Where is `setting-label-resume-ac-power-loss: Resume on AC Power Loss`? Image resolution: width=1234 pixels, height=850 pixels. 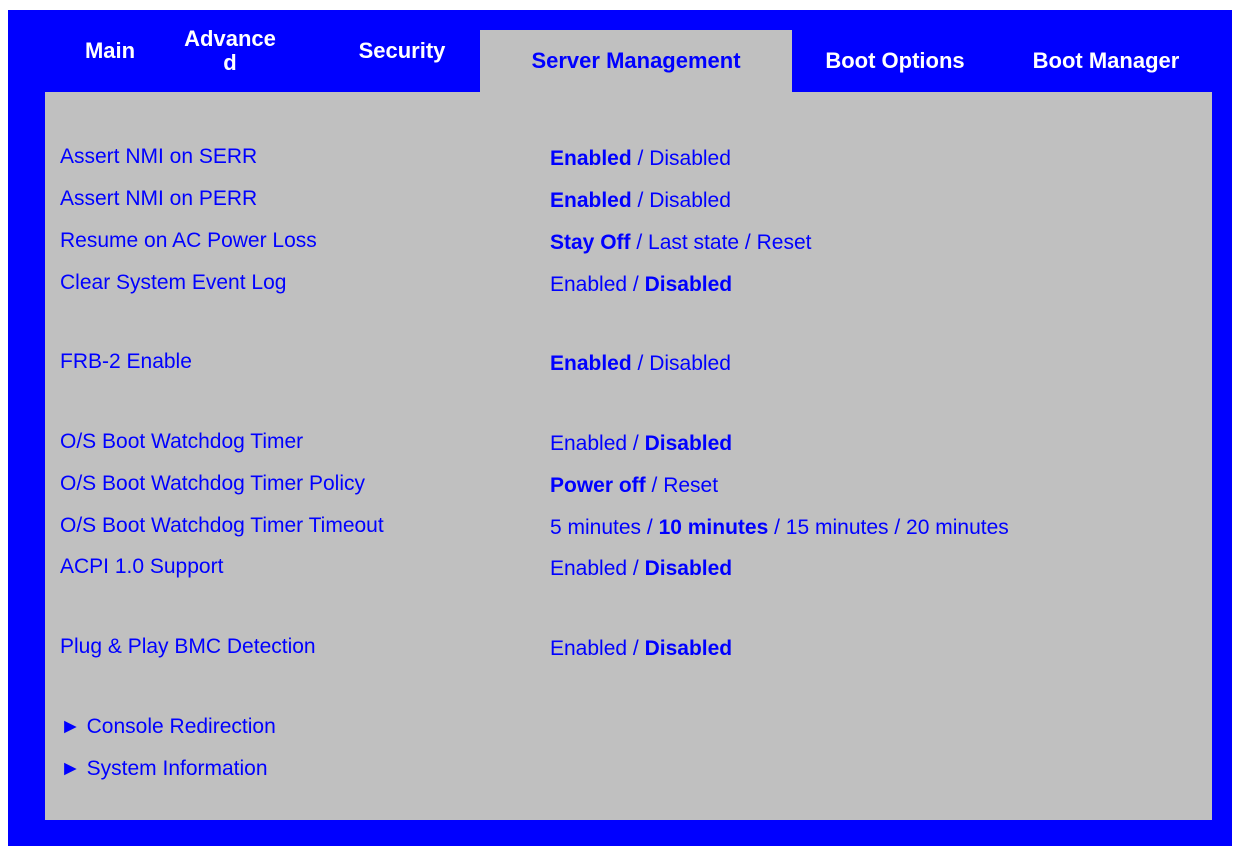 setting-label-resume-ac-power-loss: Resume on AC Power Loss is located at coordinates (188, 240).